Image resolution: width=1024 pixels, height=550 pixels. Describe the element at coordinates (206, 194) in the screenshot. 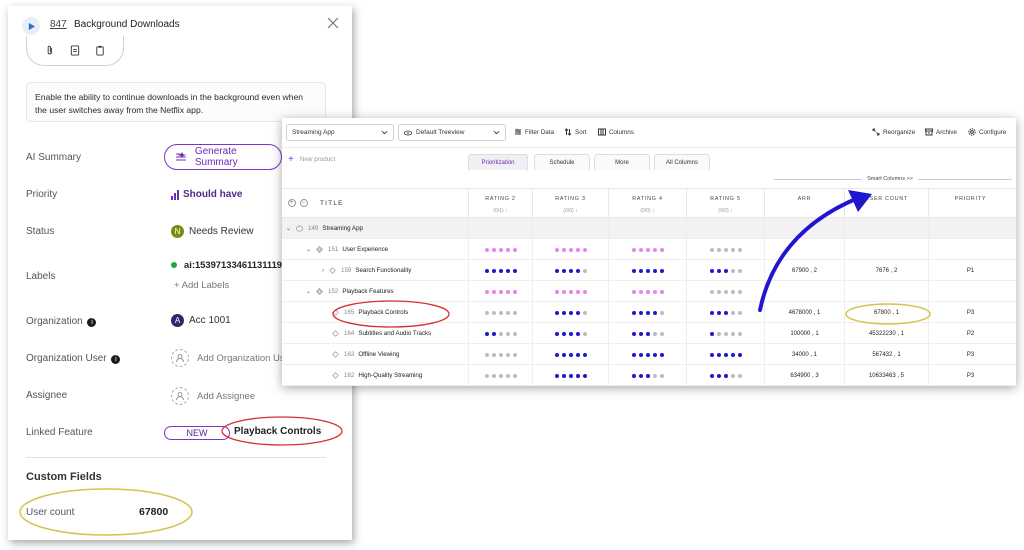

I see `priority-value: Should have` at that location.